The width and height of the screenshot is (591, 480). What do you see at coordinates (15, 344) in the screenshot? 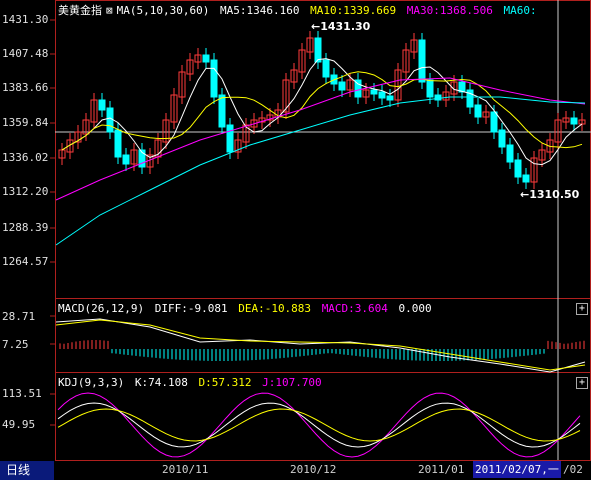
I see `macd-y-label: 7.25` at bounding box center [15, 344].